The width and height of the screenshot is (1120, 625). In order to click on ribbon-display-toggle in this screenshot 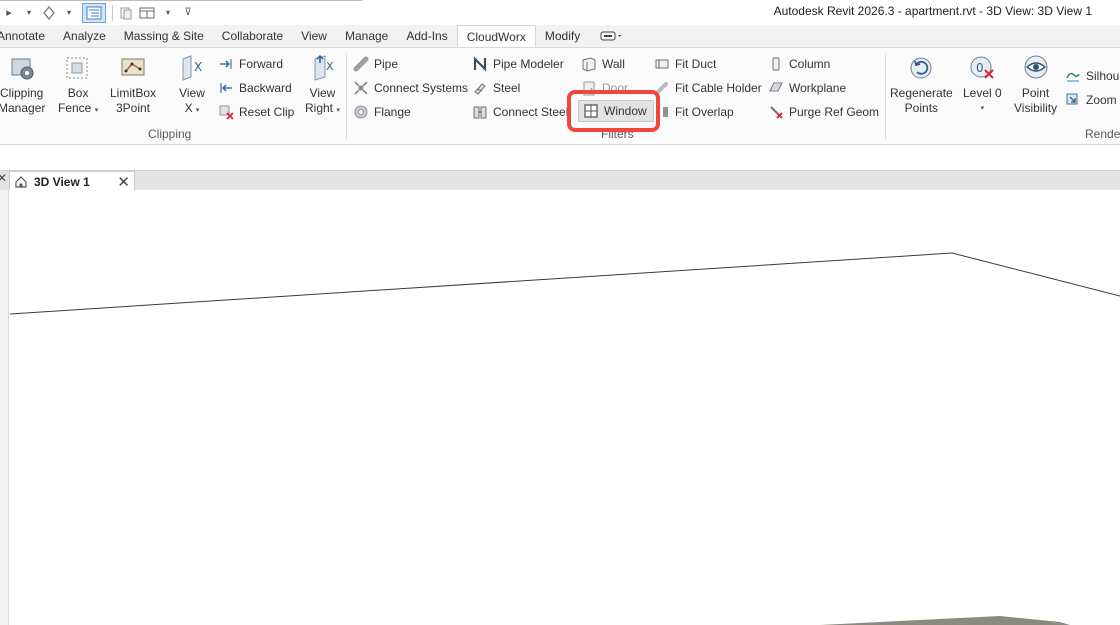, I will do `click(611, 36)`.